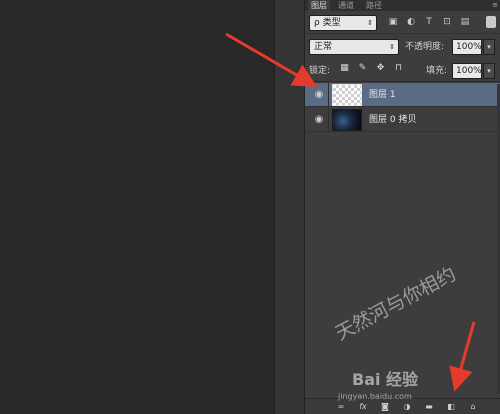 This screenshot has width=500, height=414. What do you see at coordinates (343, 23) in the screenshot?
I see `filter-kind-select: ρ 类型 ⇕` at bounding box center [343, 23].